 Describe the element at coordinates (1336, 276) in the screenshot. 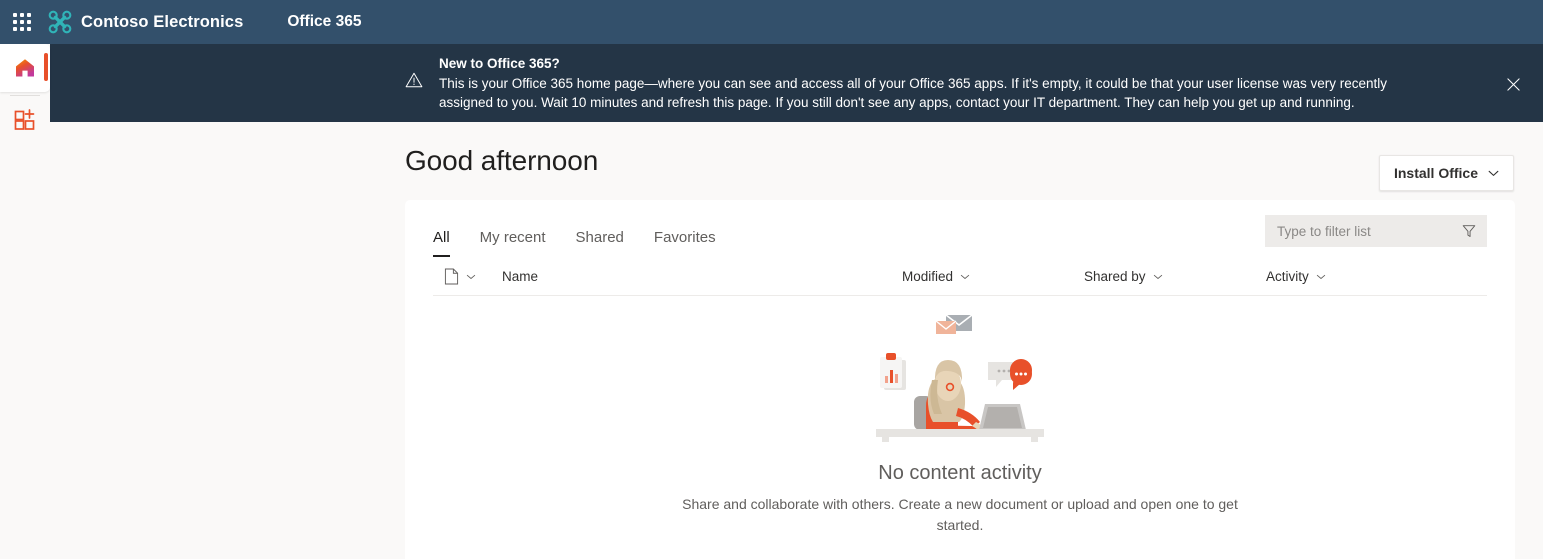

I see `column-header-activity: Activity` at that location.